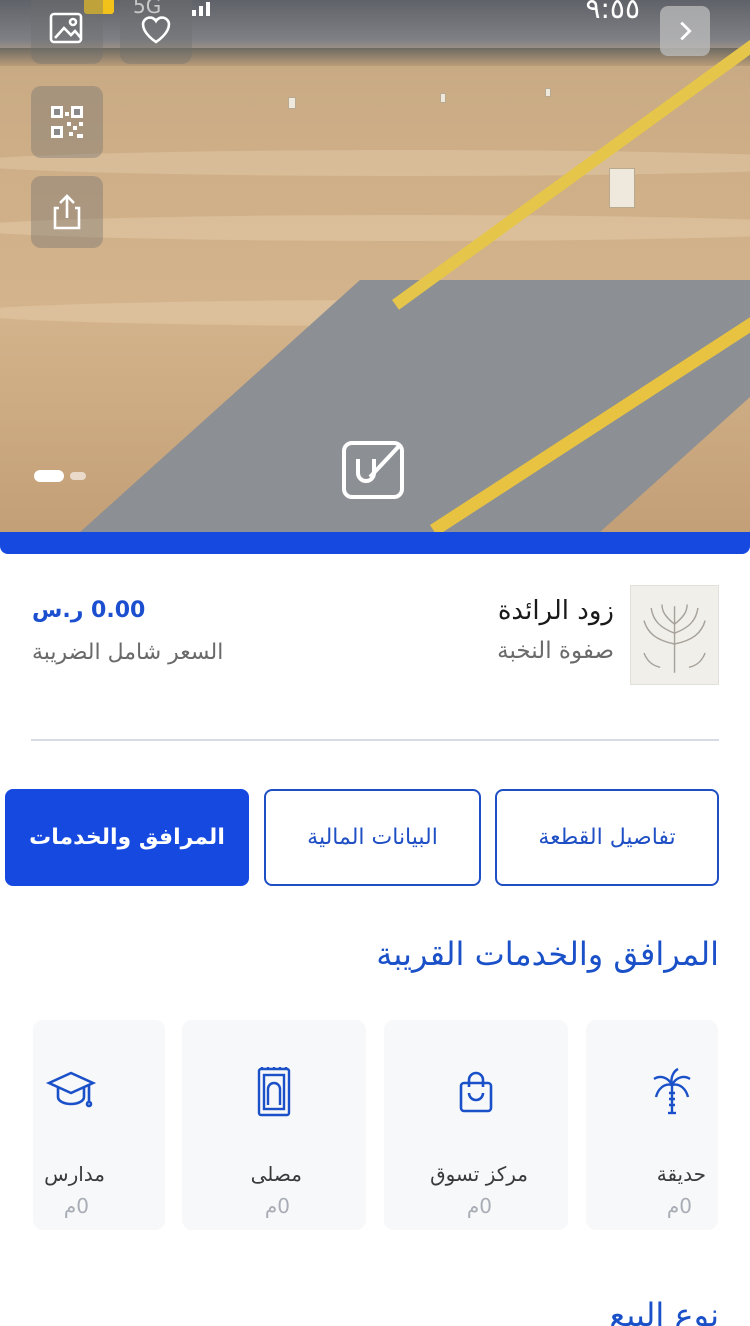  I want to click on facility-label: مدارس, so click(74, 1174).